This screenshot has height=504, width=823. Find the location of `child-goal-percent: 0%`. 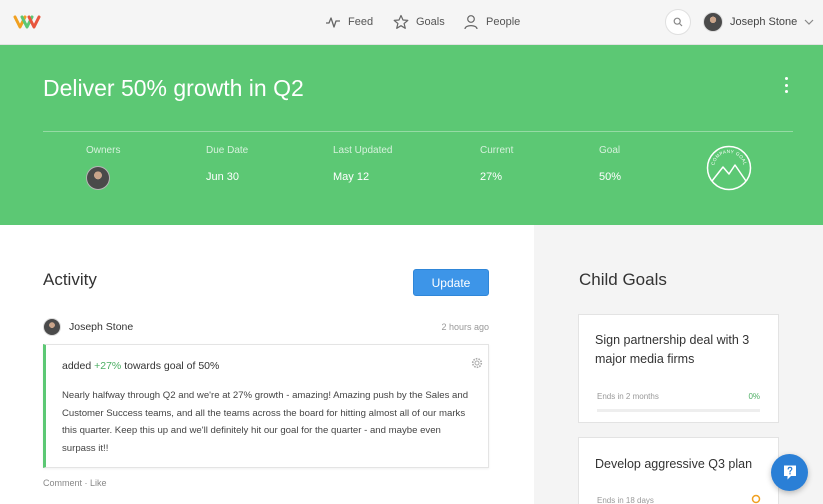

child-goal-percent: 0% is located at coordinates (754, 396).